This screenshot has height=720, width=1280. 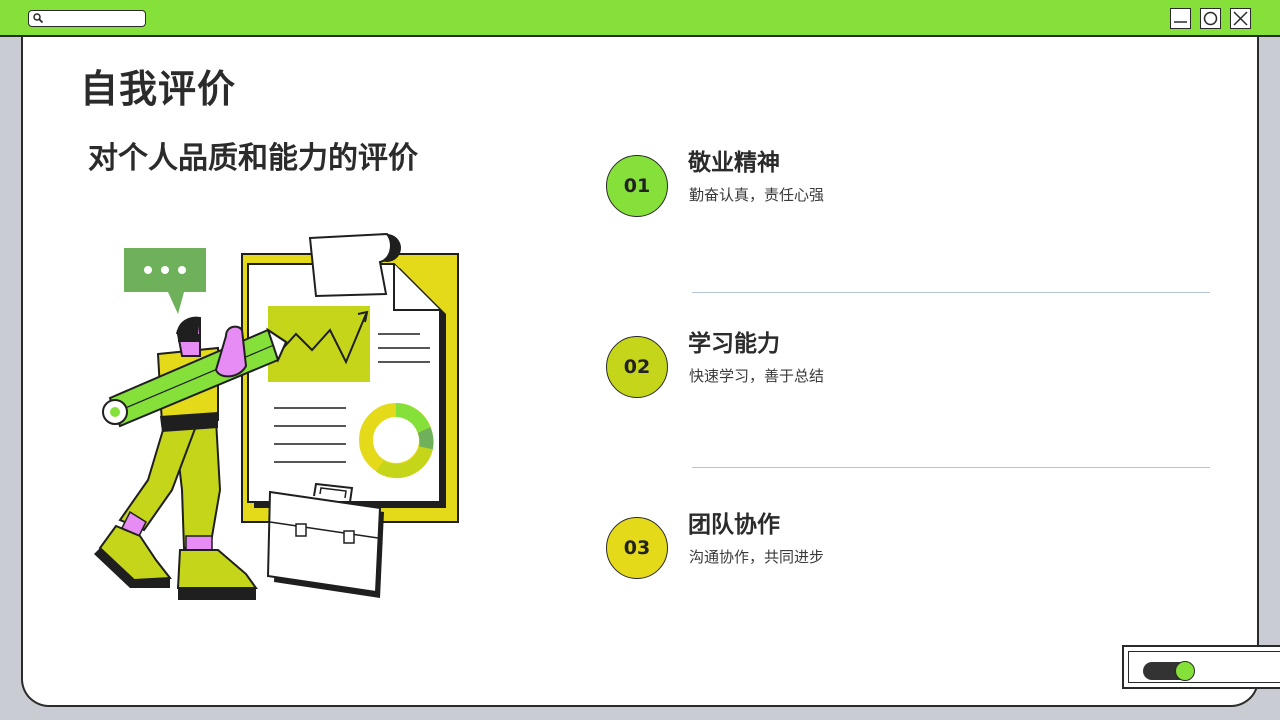 I want to click on minimize-button, so click(x=1180, y=18).